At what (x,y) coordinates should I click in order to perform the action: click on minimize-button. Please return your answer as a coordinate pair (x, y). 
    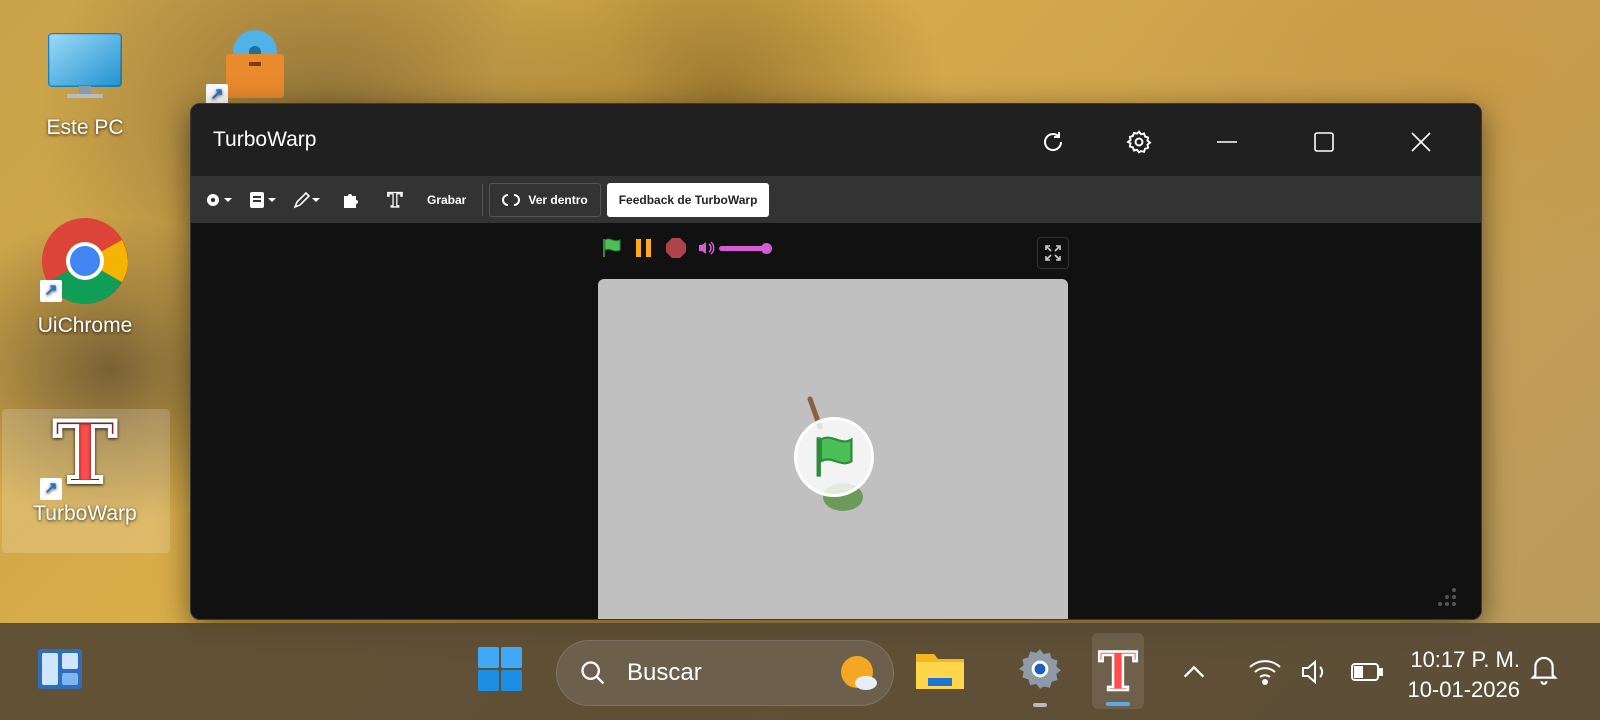
    Looking at the image, I should click on (1227, 142).